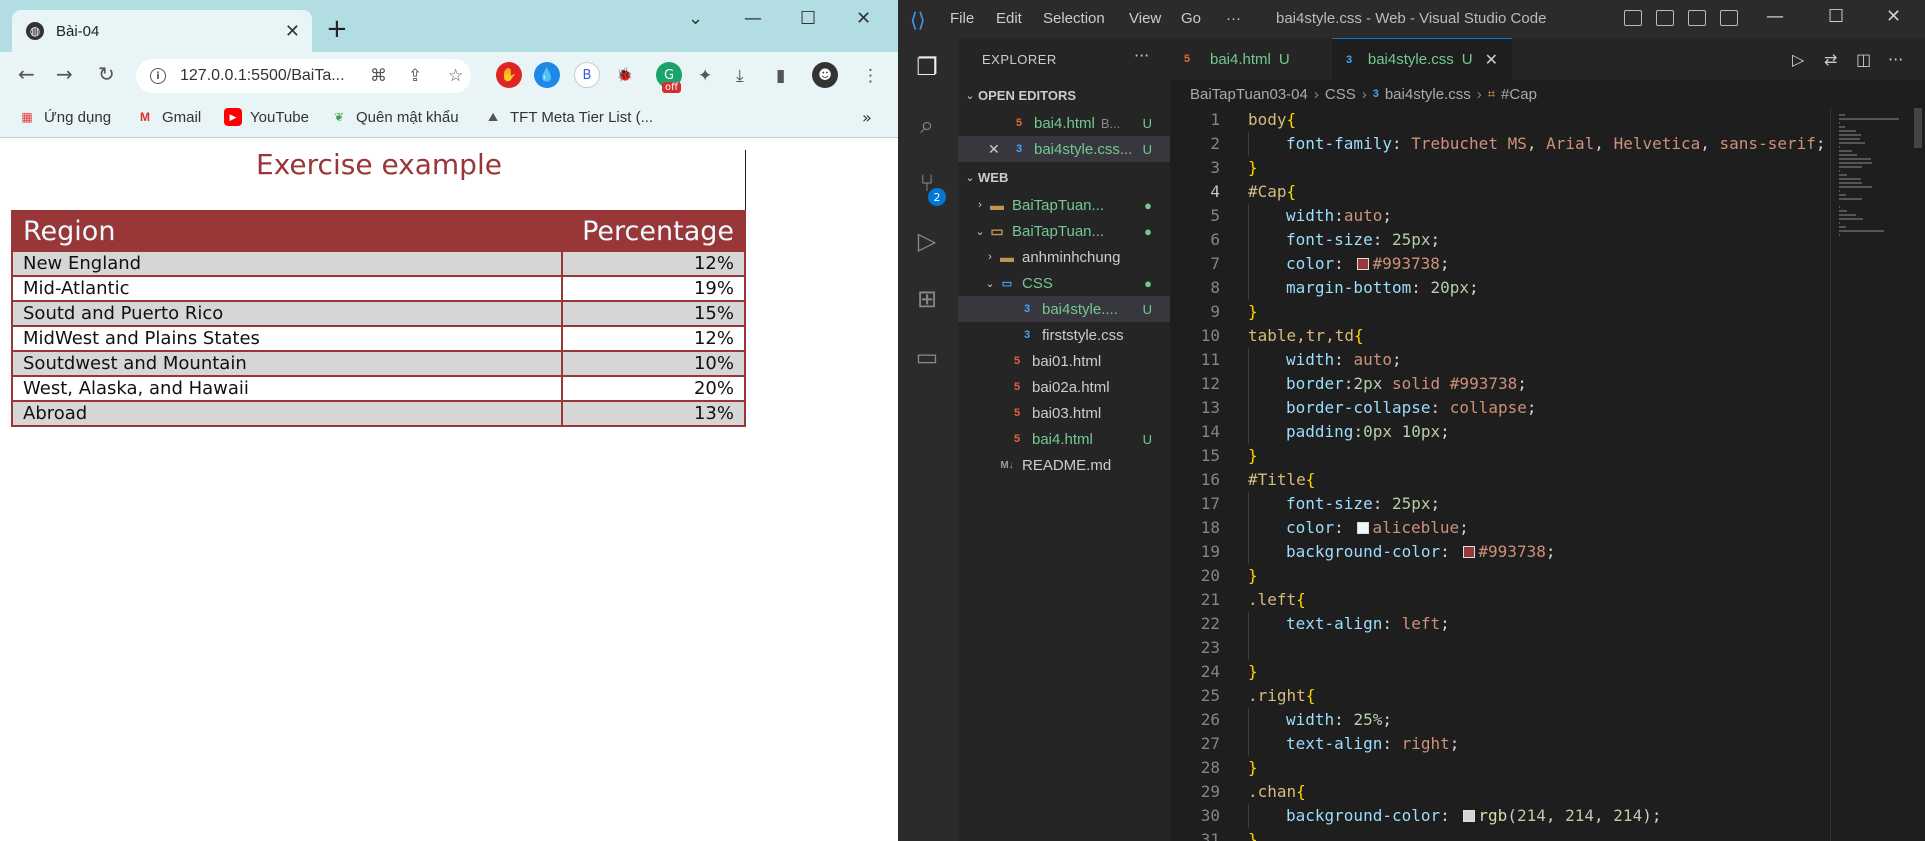 Image resolution: width=1925 pixels, height=841 pixels. I want to click on explorer-icon: ❐, so click(927, 67).